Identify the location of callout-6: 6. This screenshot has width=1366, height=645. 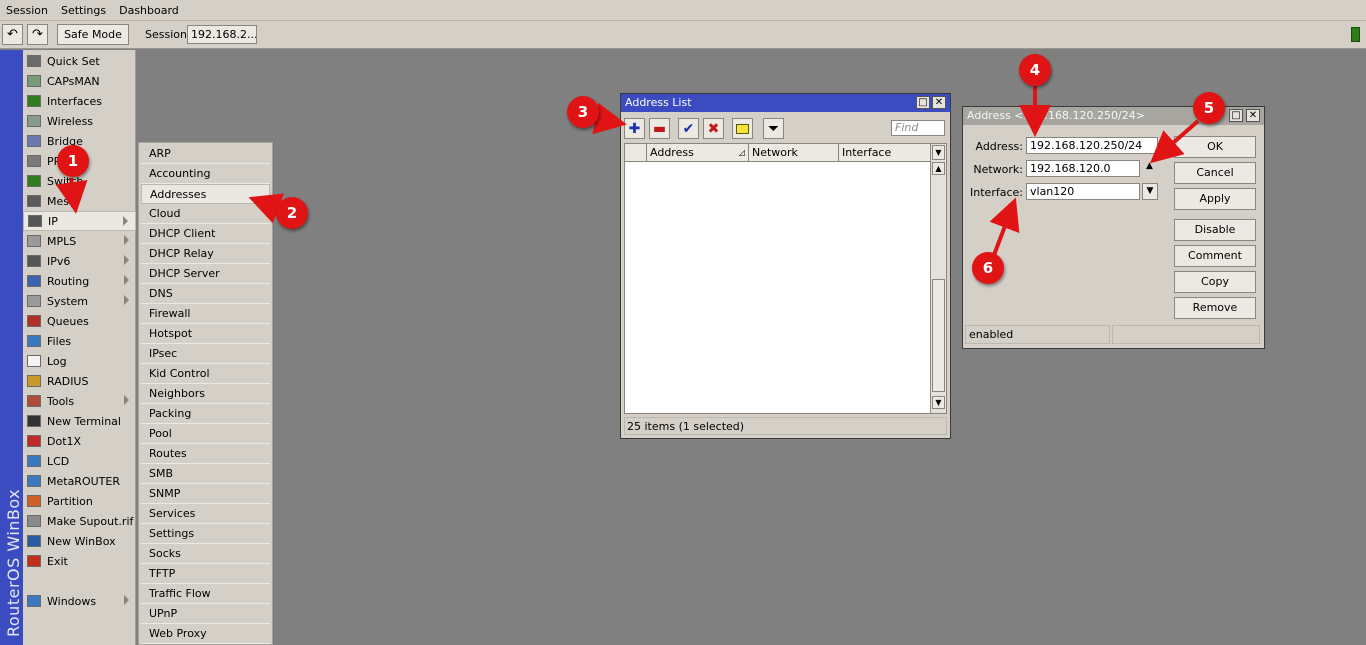
(988, 268).